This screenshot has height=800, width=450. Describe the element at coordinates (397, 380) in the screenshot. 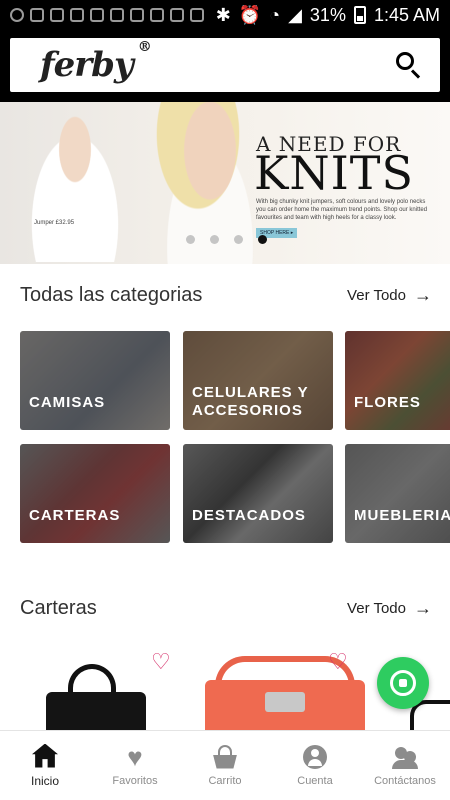

I see `category-tile-flores: FLORES` at that location.